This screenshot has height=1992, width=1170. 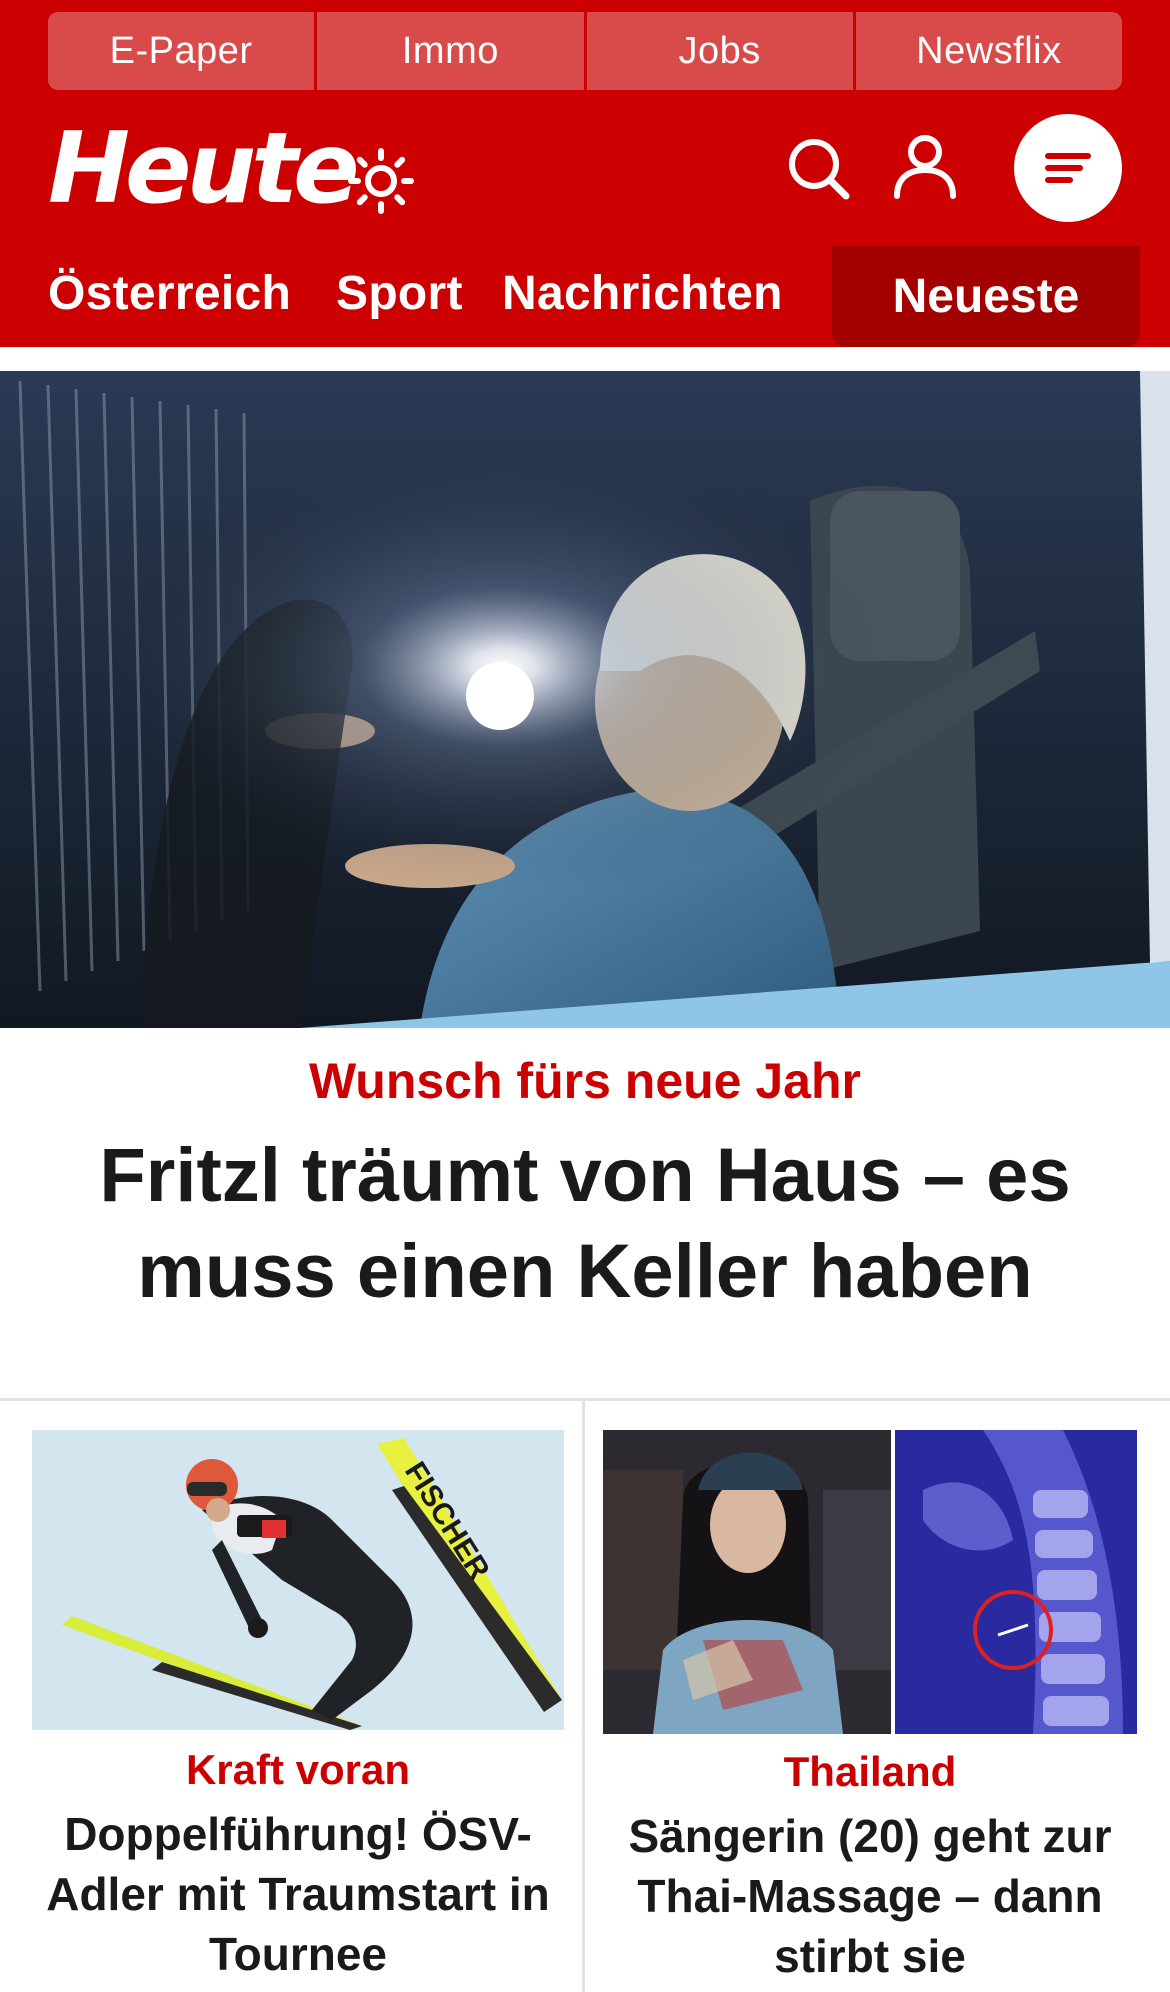 I want to click on nav-item-oesterreich: Österreich, so click(x=169, y=293).